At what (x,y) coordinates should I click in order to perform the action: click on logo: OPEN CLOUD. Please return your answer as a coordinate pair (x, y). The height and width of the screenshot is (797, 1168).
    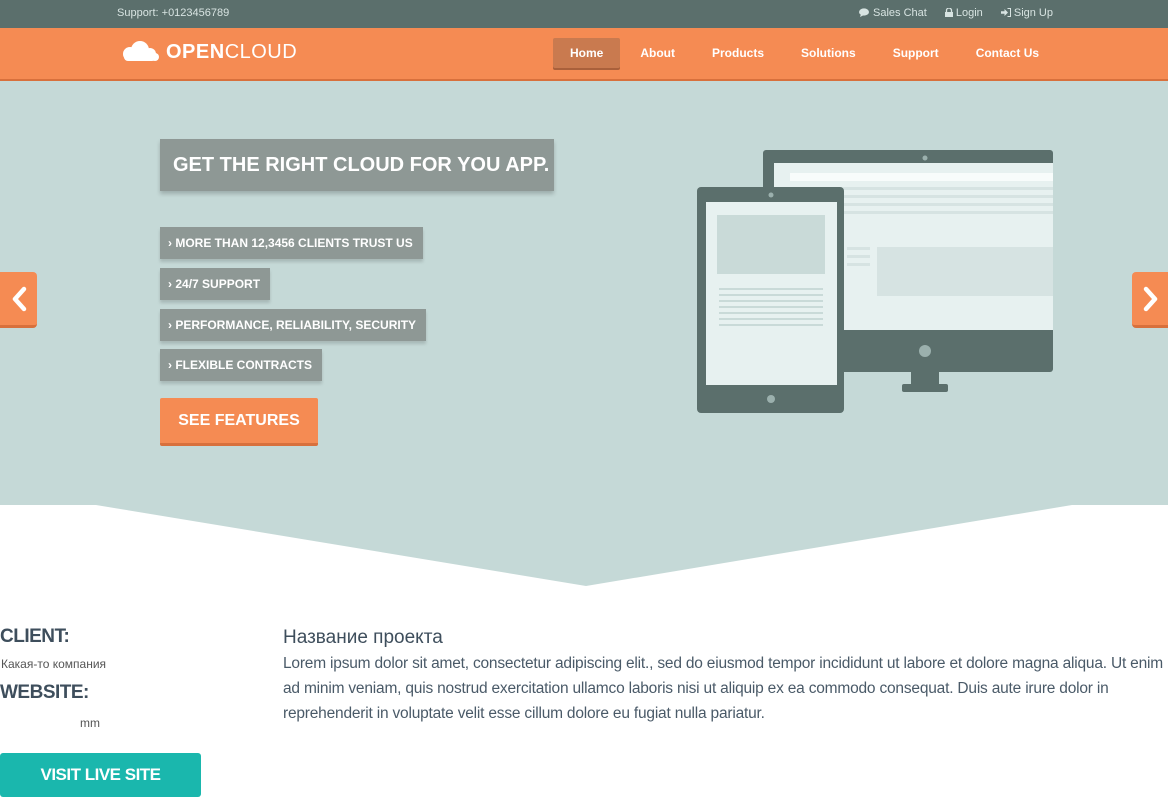
    Looking at the image, I should click on (206, 52).